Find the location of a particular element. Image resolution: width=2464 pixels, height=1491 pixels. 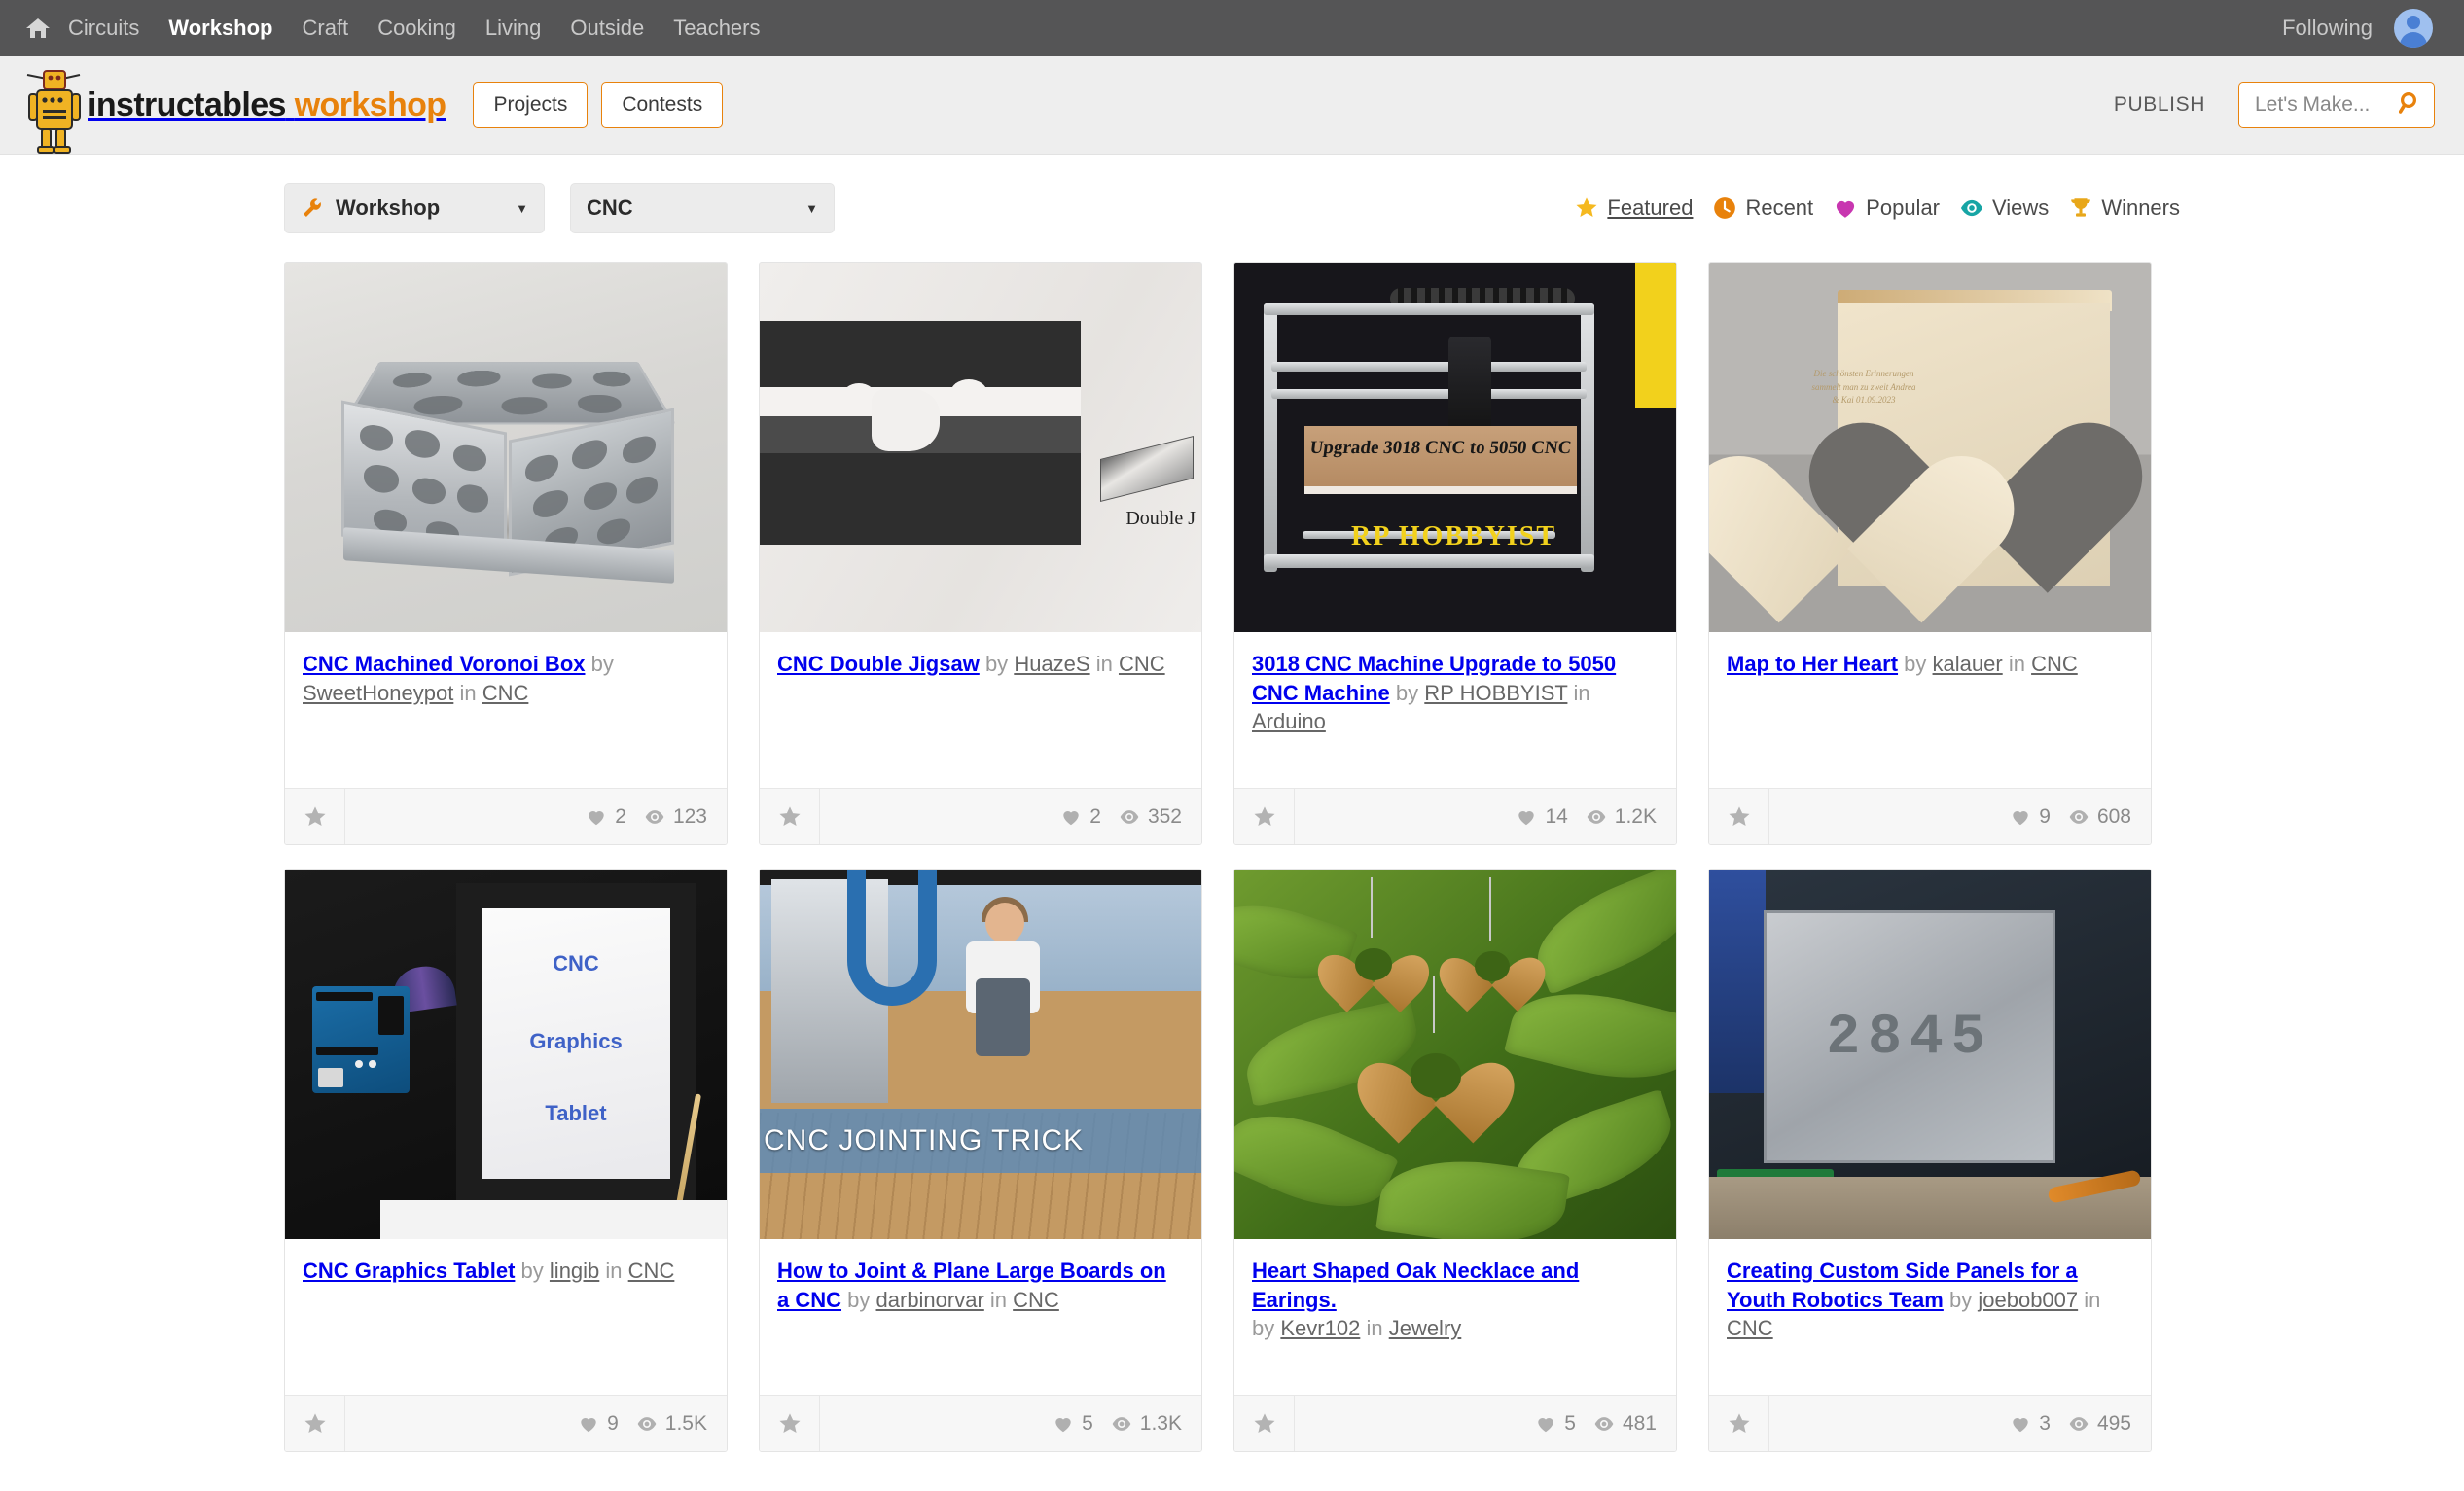

project-card-footer: 5 481 is located at coordinates (1455, 1423).